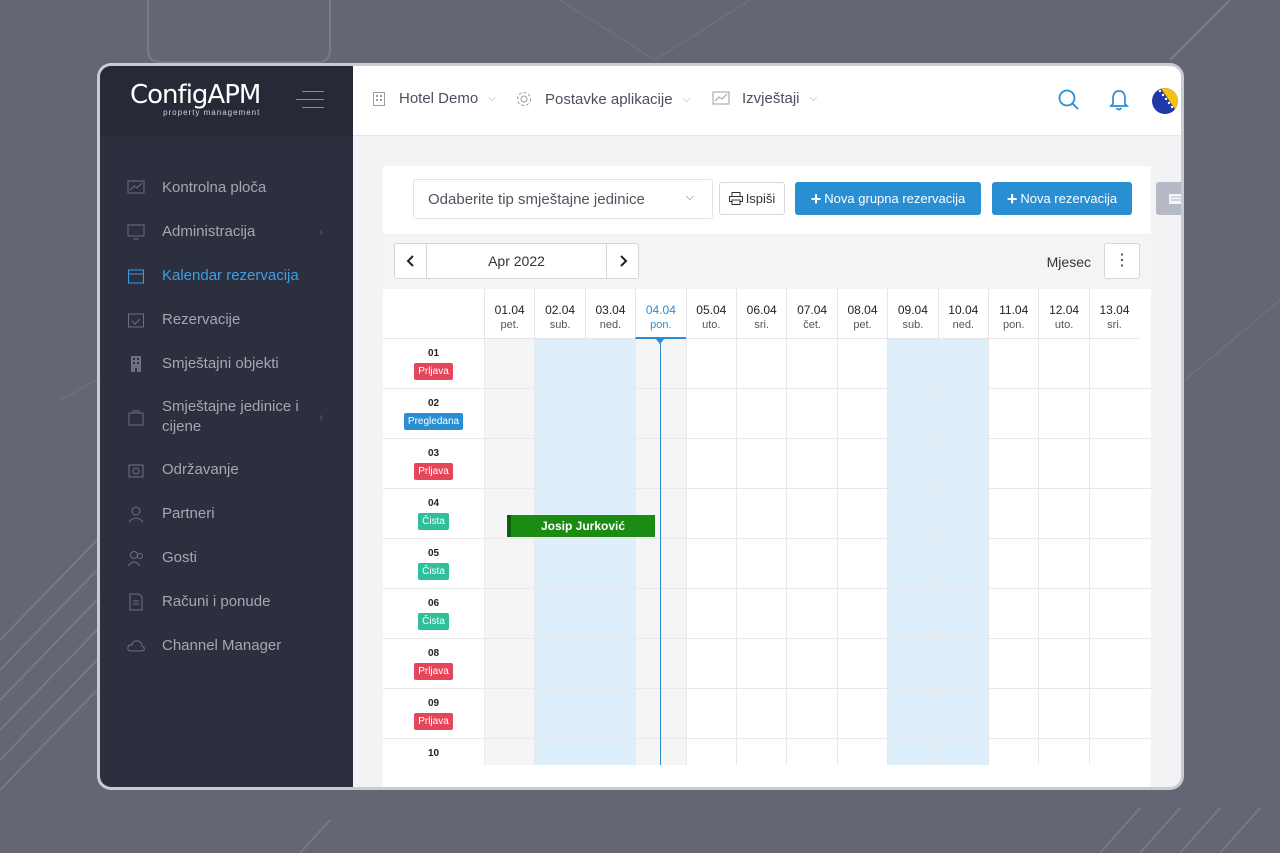 This screenshot has width=1280, height=853. I want to click on room-status-badge: Pregledana, so click(433, 421).